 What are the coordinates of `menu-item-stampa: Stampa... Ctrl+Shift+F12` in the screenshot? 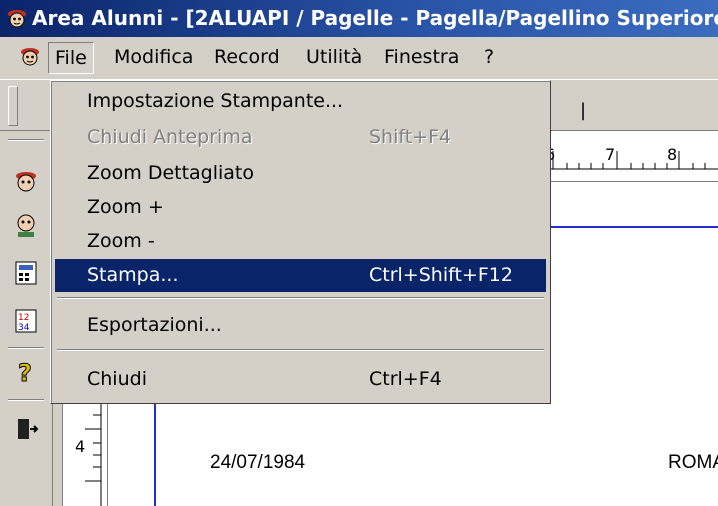 It's located at (300, 275).